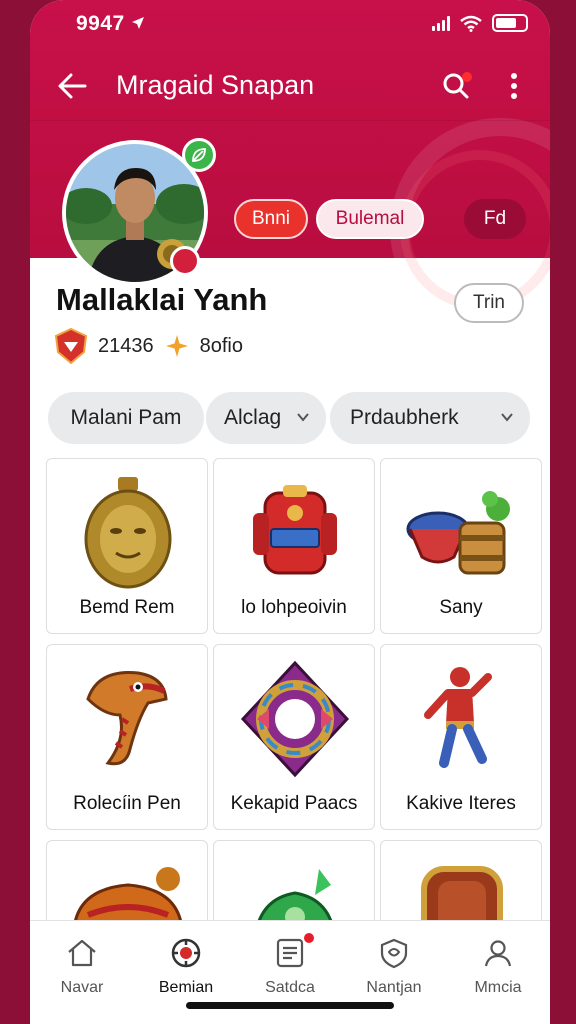  I want to click on item-name: Rolecíin Pen, so click(127, 803).